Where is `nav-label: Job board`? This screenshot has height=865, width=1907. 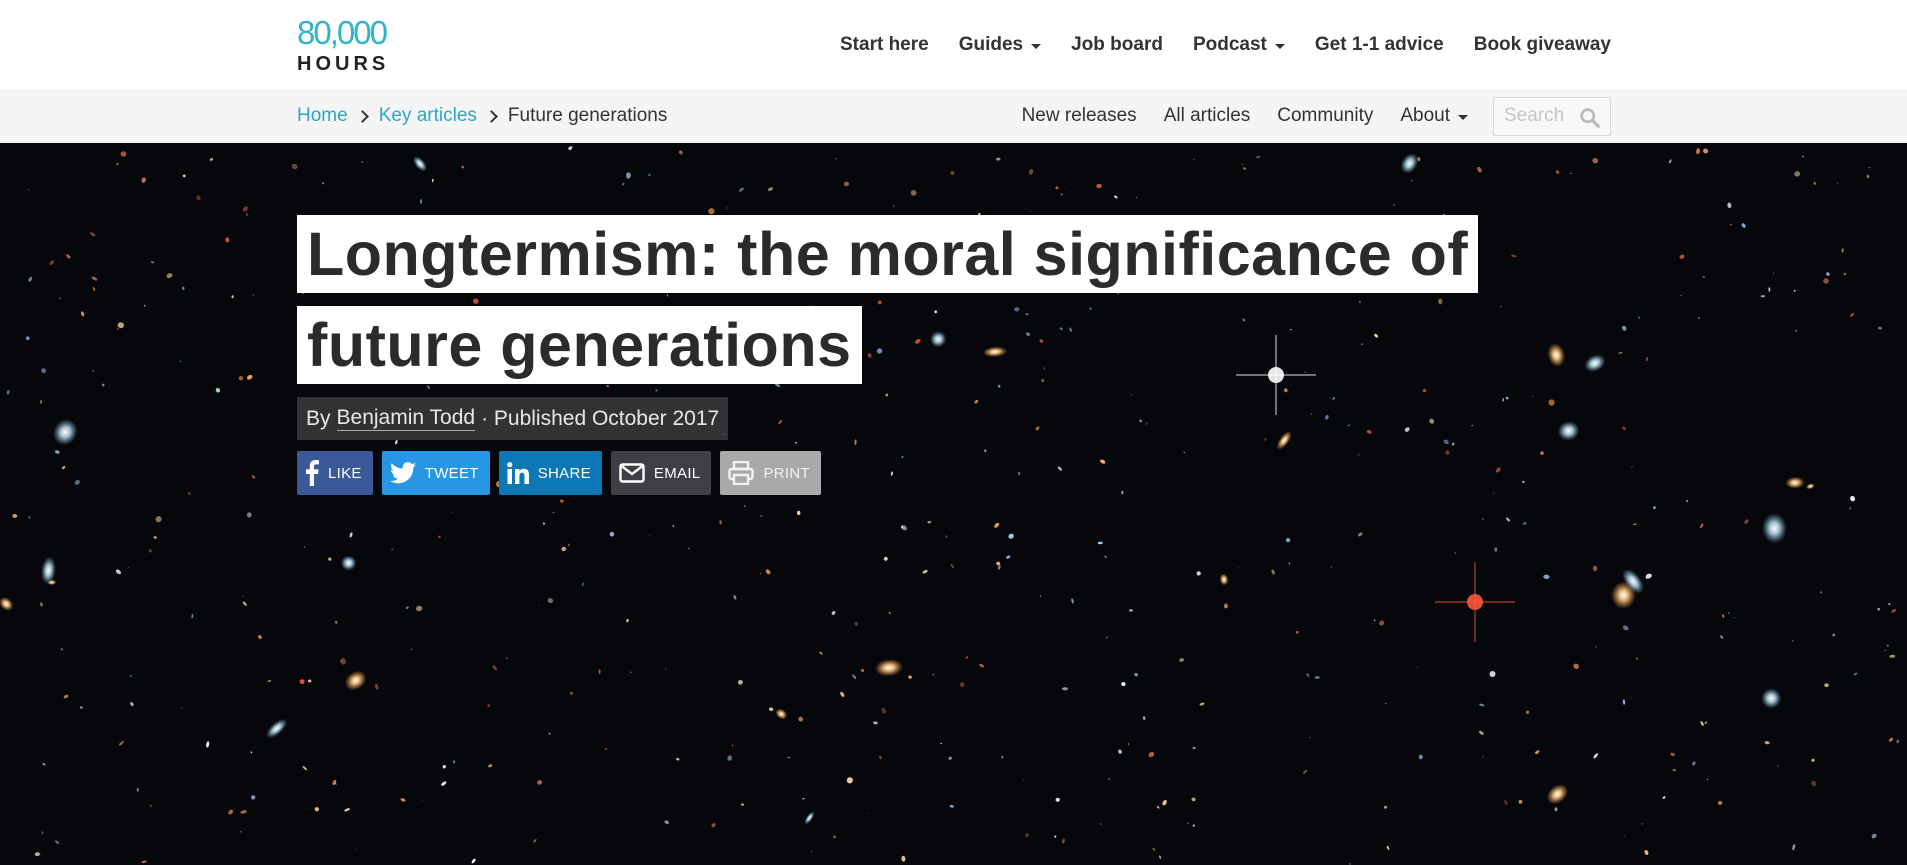 nav-label: Job board is located at coordinates (1117, 44).